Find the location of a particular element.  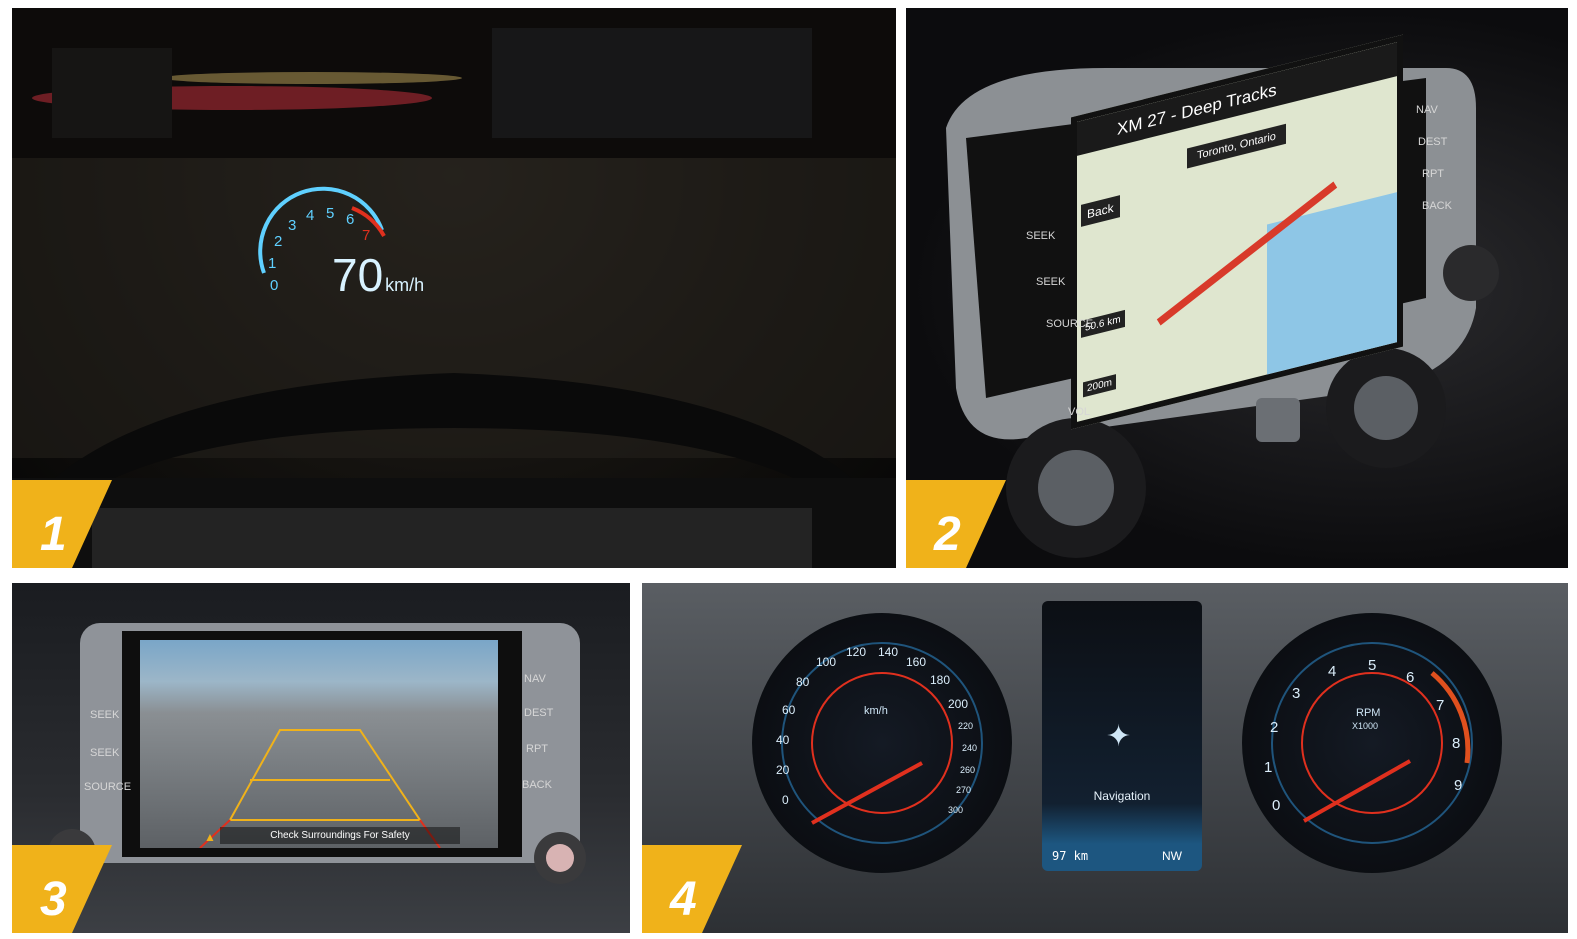

hud-tick: 0 is located at coordinates (274, 285).